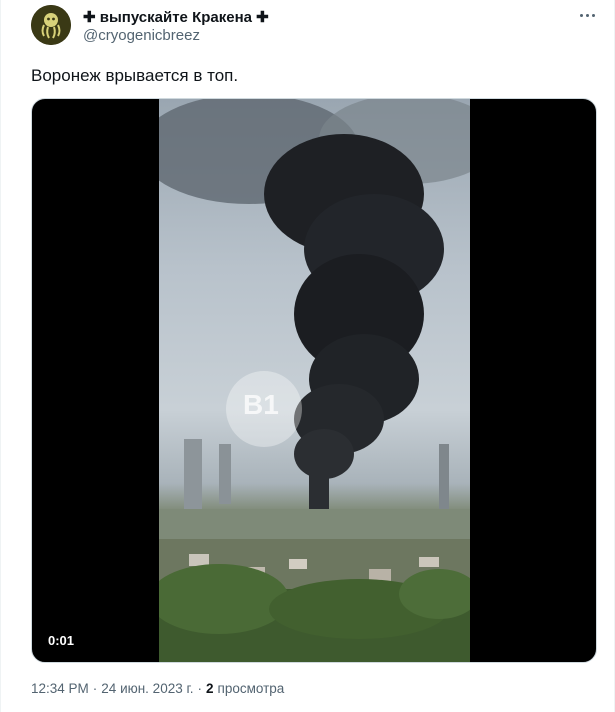 This screenshot has width=615, height=712. Describe the element at coordinates (261, 404) in the screenshot. I see `watermark-logo: В1` at that location.